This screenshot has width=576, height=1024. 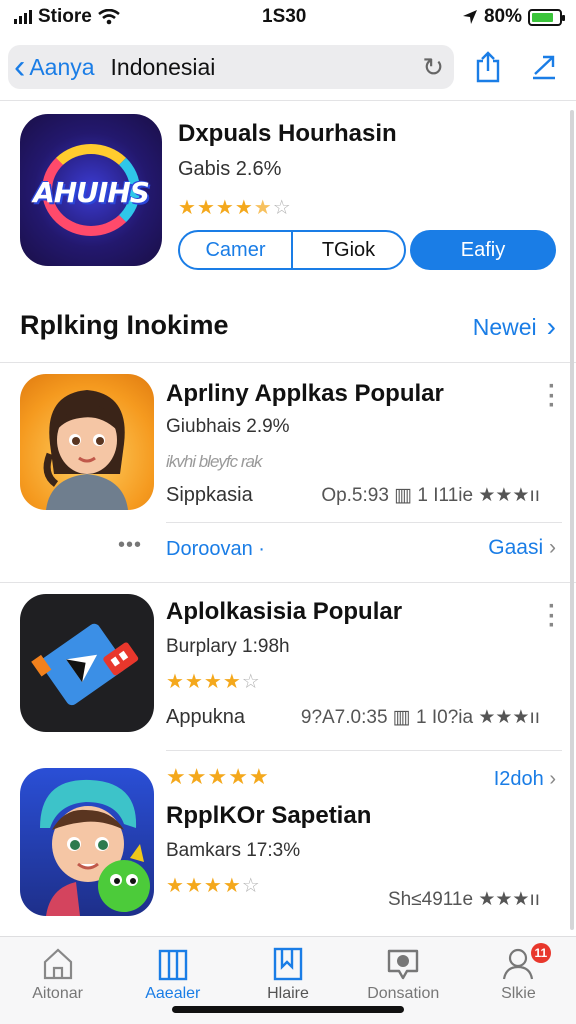 I want to click on address-bar: ‹ Aanya Indonesiai ↻, so click(x=288, y=67).